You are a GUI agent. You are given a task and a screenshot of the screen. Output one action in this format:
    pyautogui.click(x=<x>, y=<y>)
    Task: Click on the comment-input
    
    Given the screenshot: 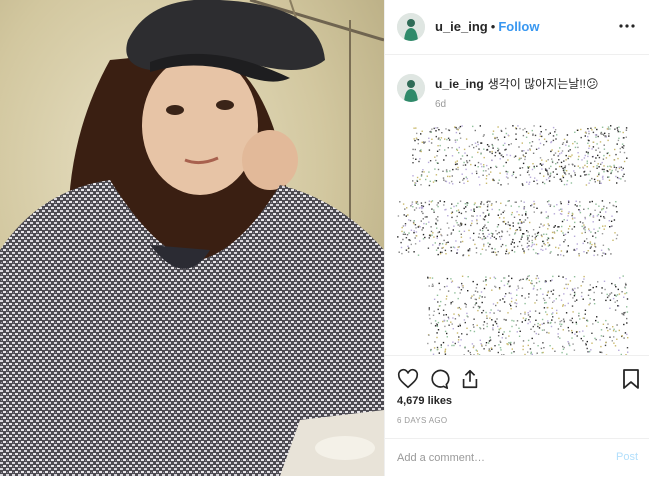 What is the action you would take?
    pyautogui.click(x=497, y=458)
    